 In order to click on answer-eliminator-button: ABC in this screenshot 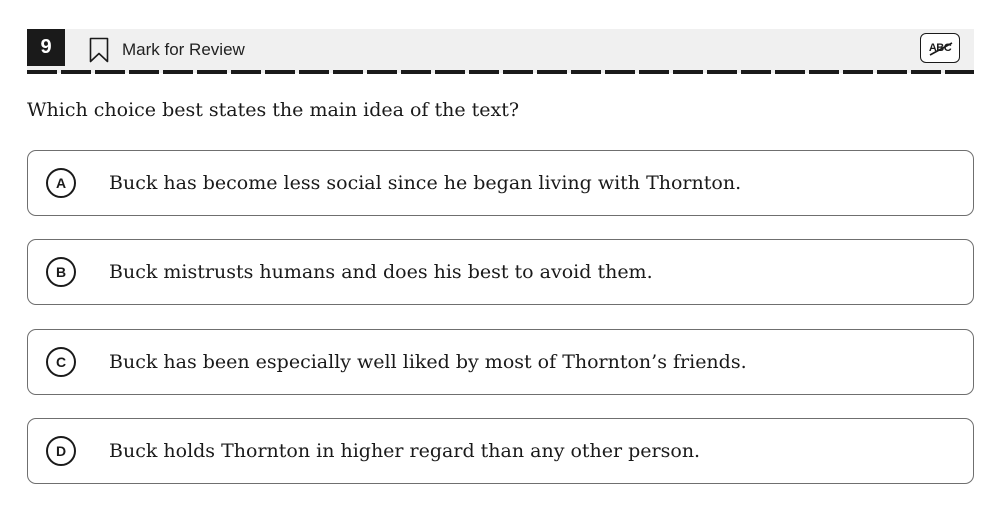, I will do `click(940, 48)`.